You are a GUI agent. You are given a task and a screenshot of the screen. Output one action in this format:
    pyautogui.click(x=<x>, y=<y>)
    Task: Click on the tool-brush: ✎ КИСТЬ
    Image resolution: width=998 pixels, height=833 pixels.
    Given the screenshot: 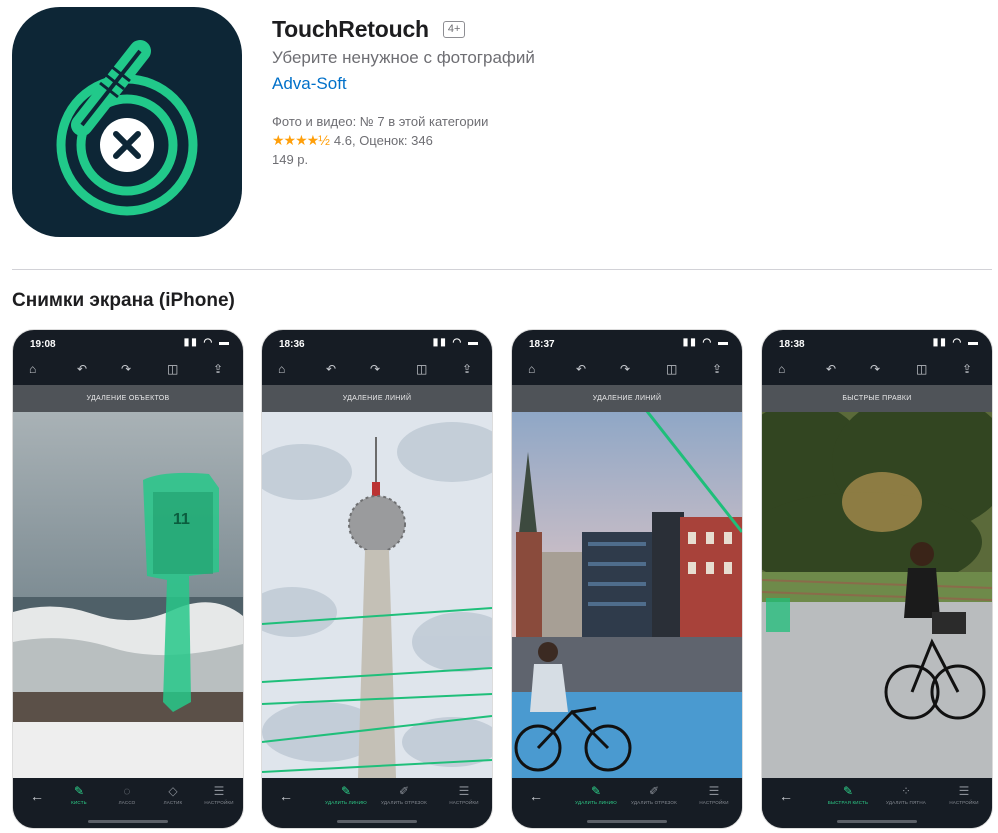 What is the action you would take?
    pyautogui.click(x=79, y=794)
    